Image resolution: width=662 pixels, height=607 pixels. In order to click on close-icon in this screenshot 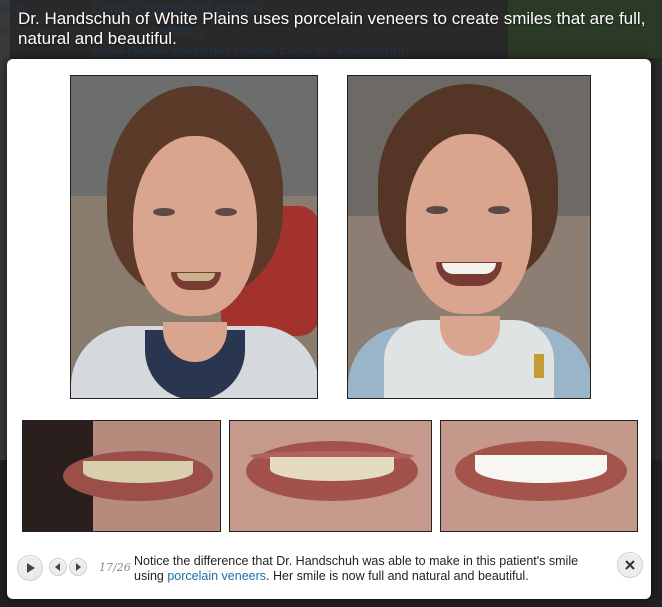, I will do `click(630, 565)`.